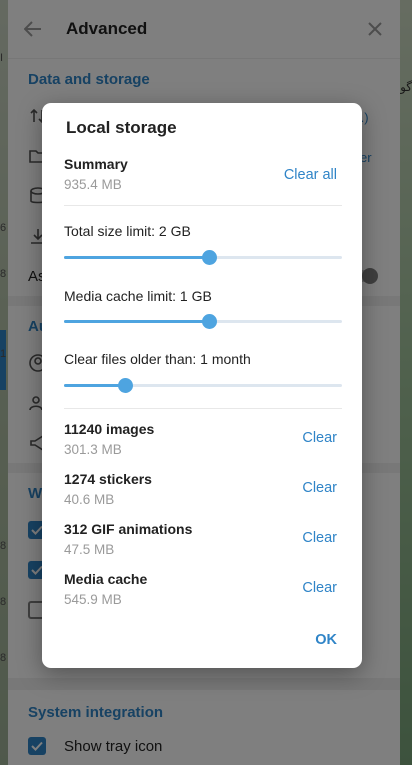 Image resolution: width=412 pixels, height=765 pixels. I want to click on clear-media-cache-button: Clear, so click(319, 588).